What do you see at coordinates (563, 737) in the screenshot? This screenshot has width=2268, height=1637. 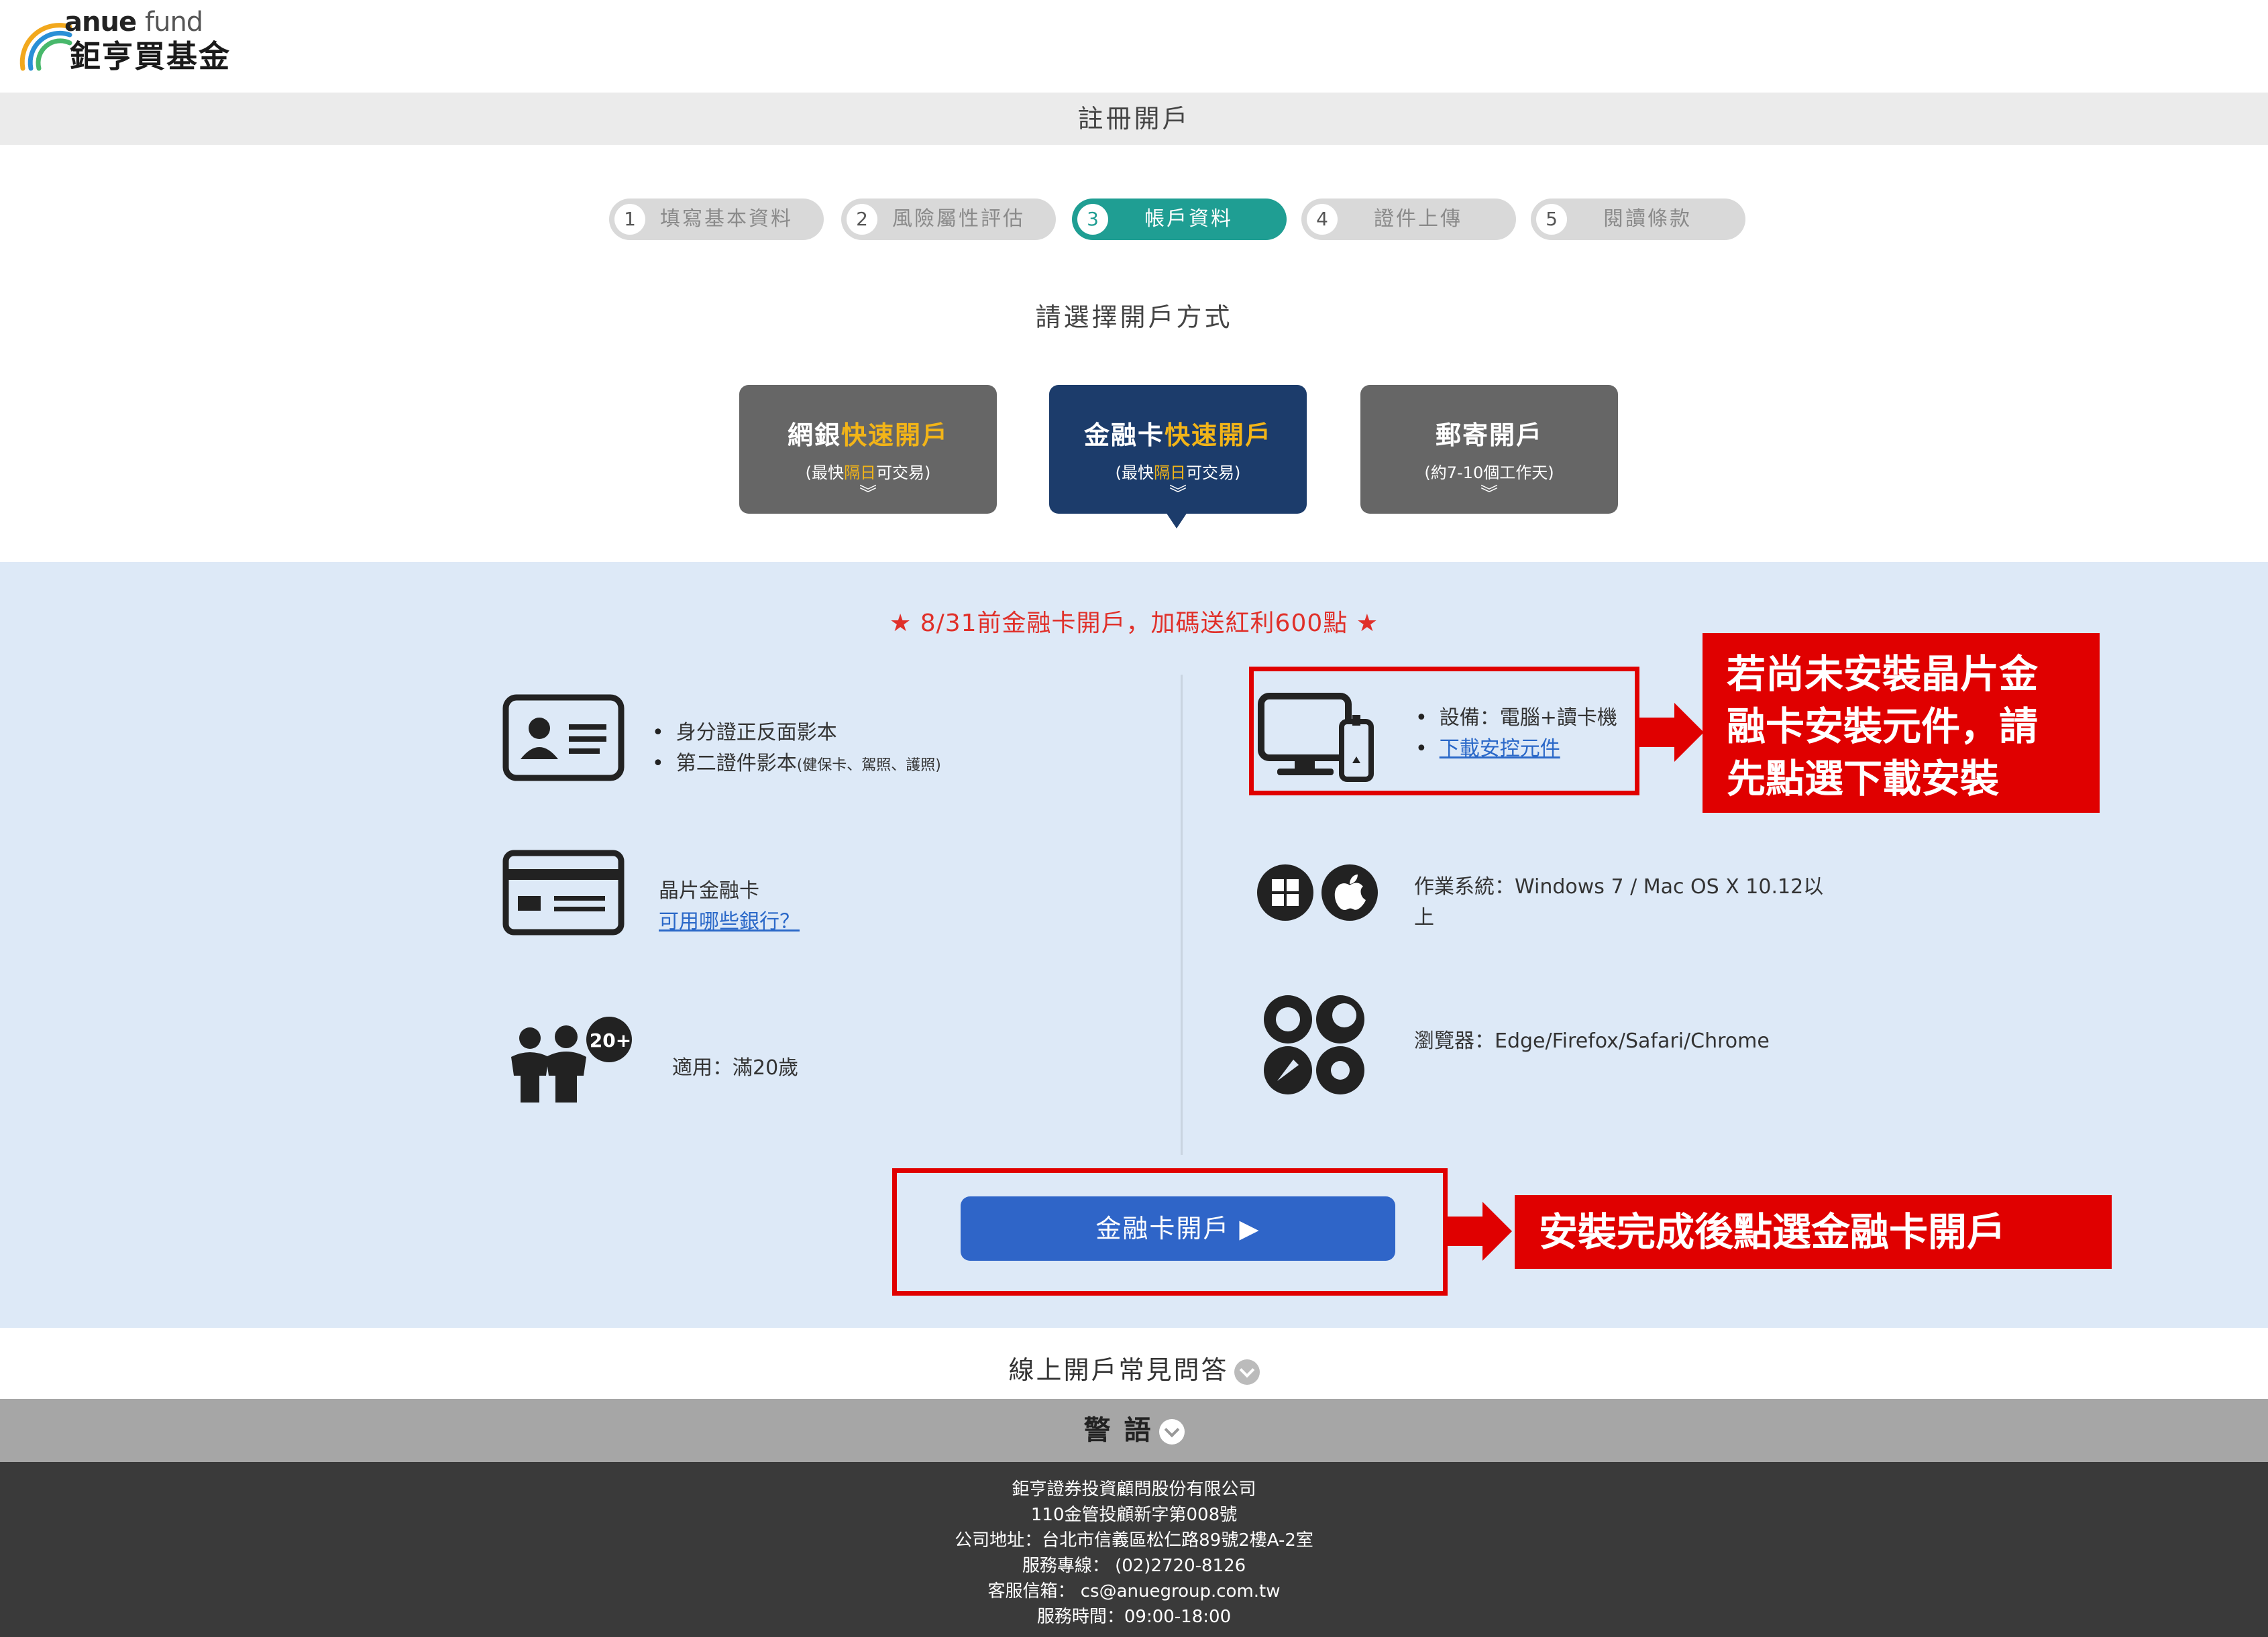 I see `id-card-icon` at bounding box center [563, 737].